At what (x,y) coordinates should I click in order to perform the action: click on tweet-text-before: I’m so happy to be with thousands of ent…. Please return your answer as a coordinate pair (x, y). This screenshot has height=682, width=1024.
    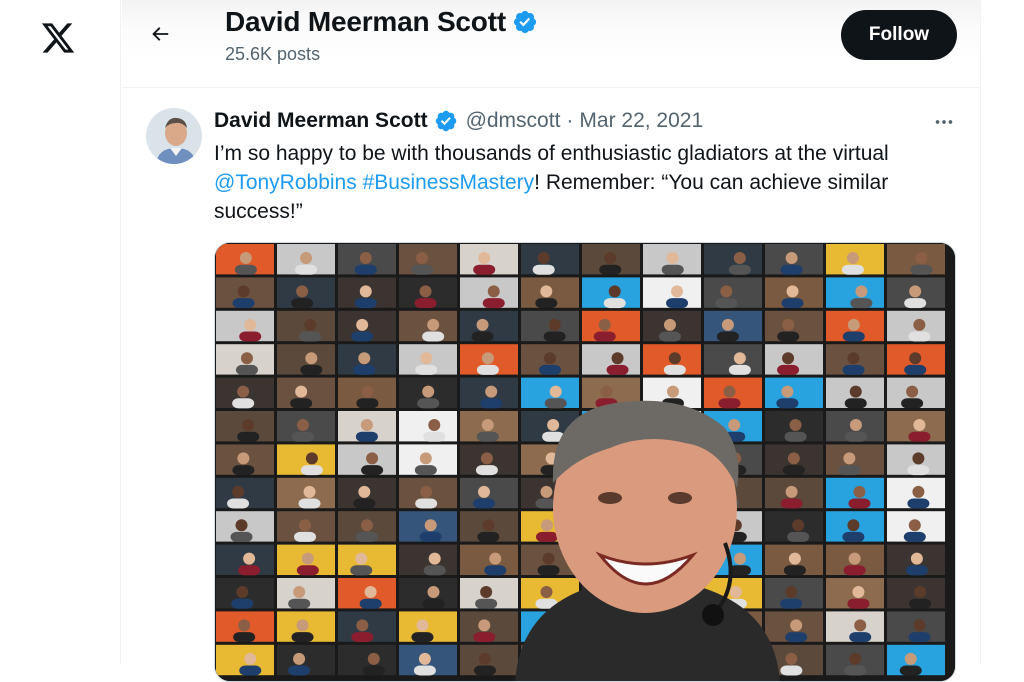
    Looking at the image, I should click on (551, 153).